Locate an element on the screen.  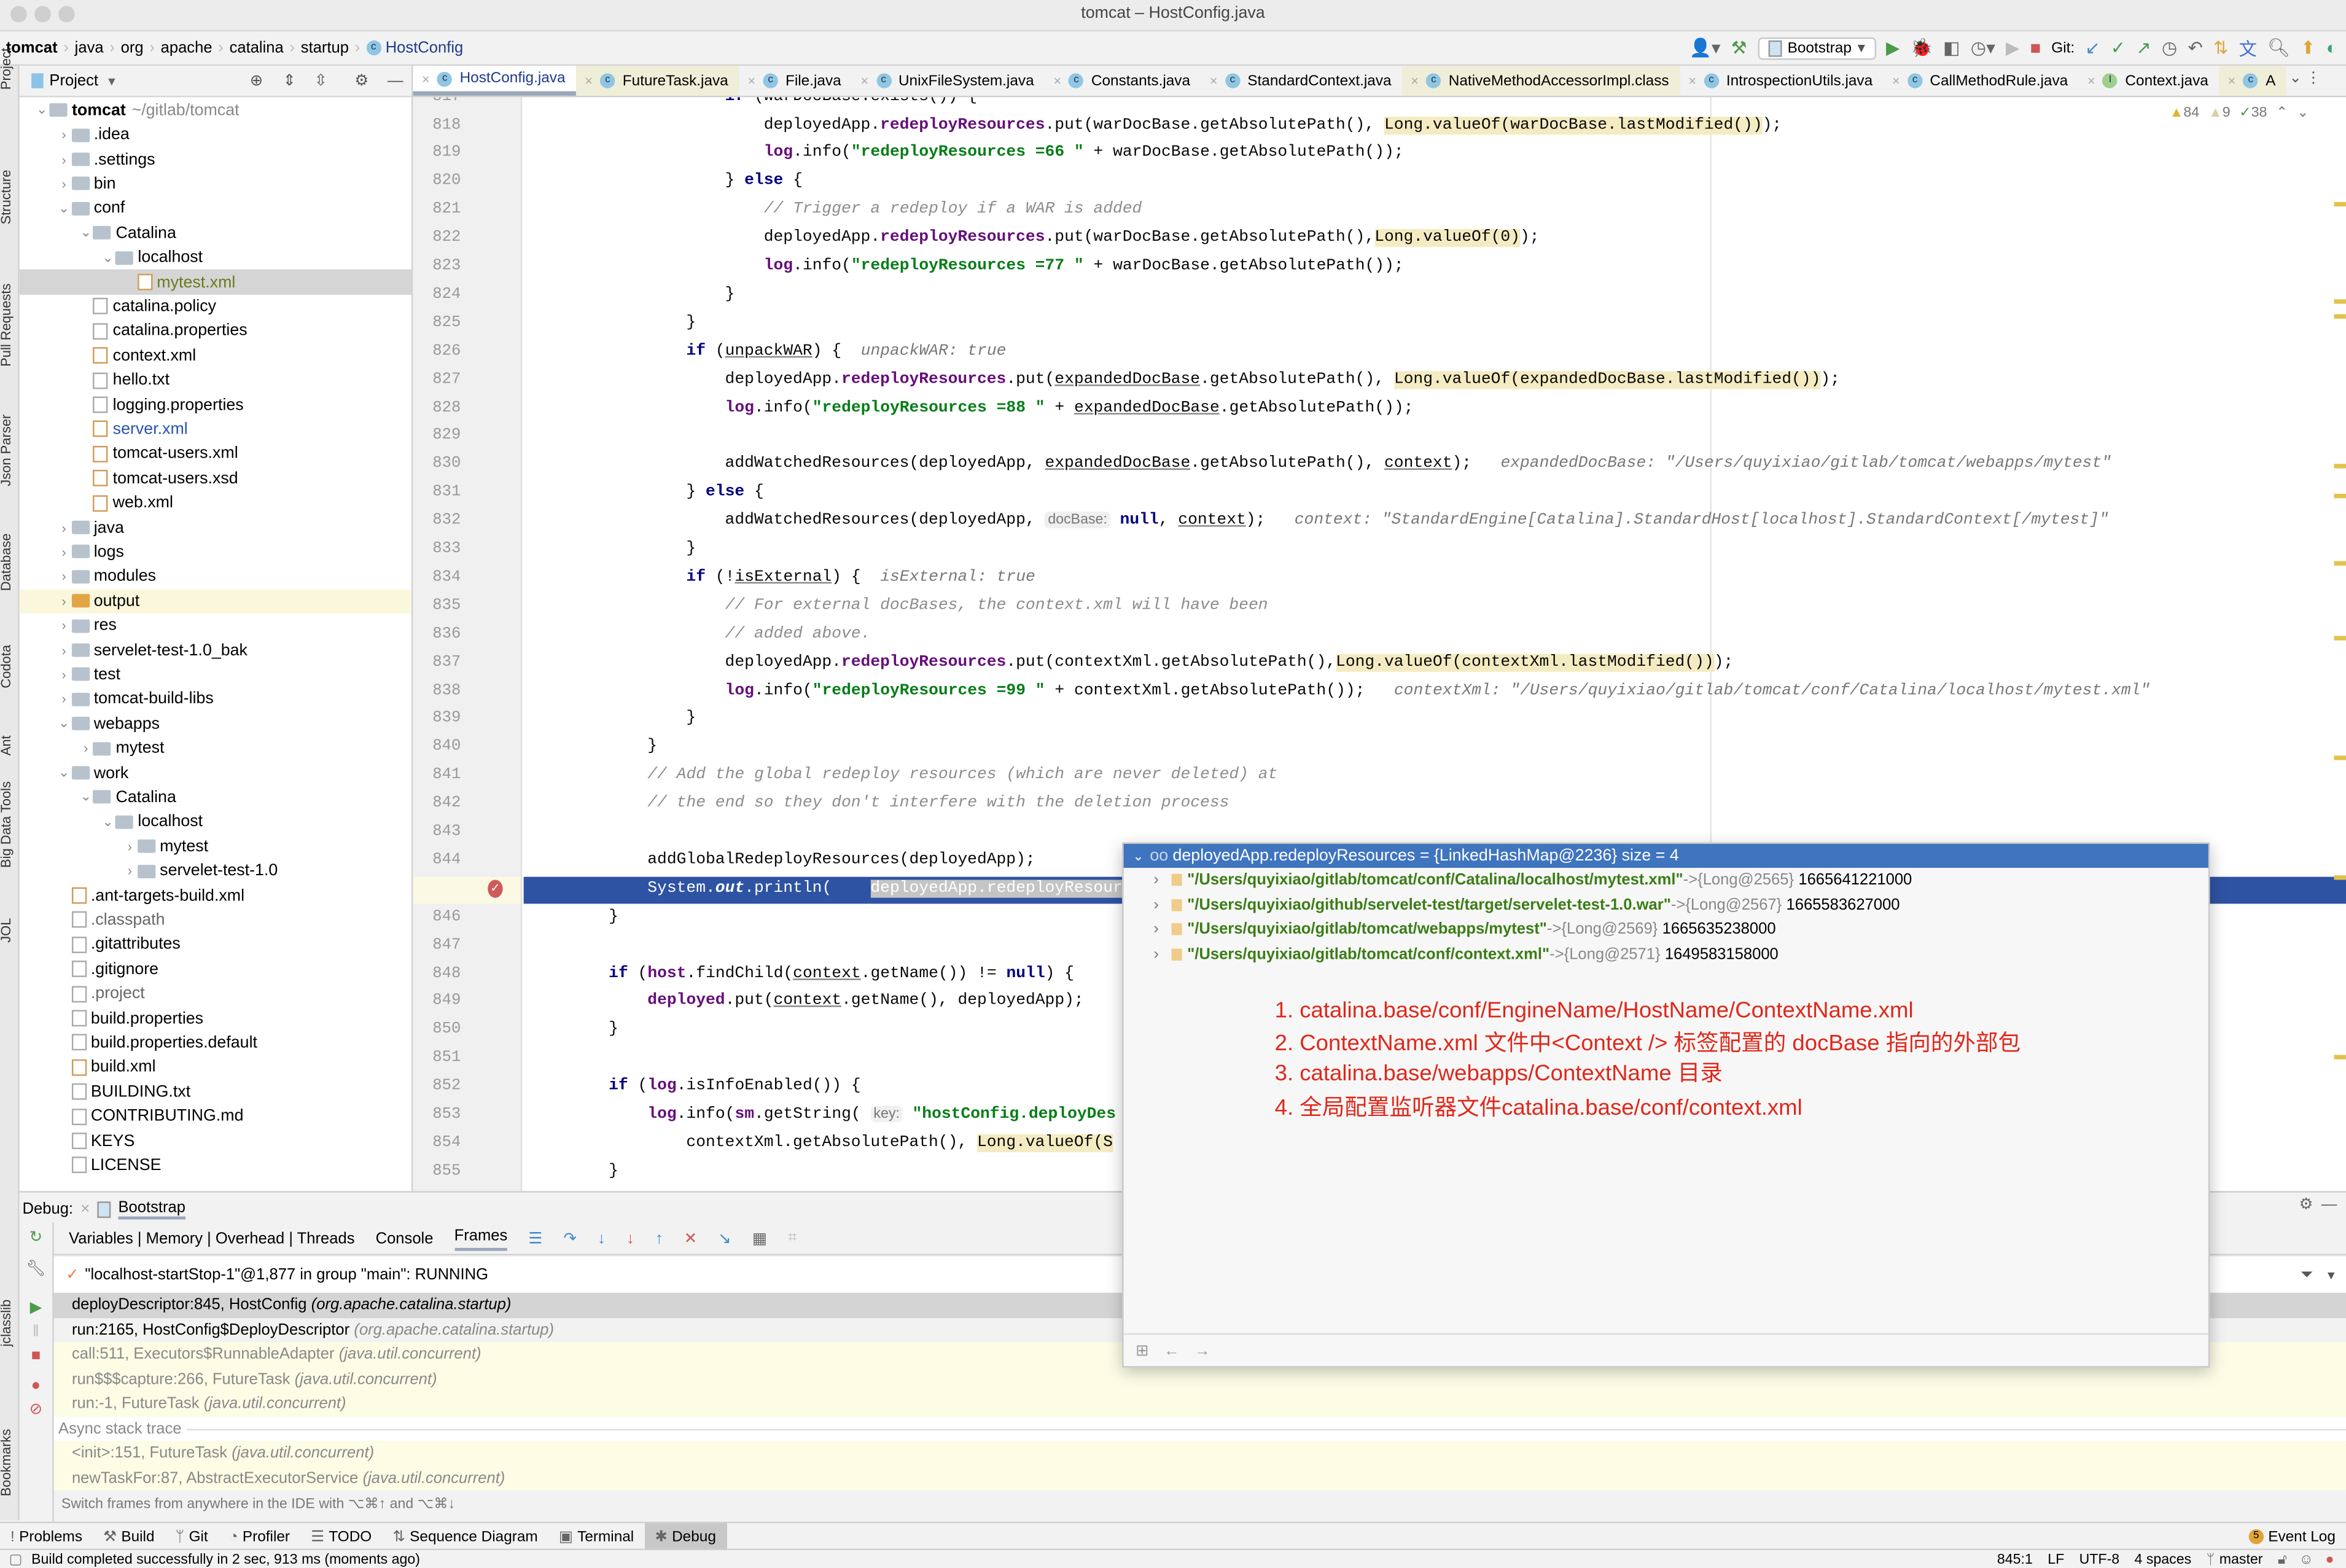
tree-item: › tomcat-build-libs is located at coordinates (216, 699).